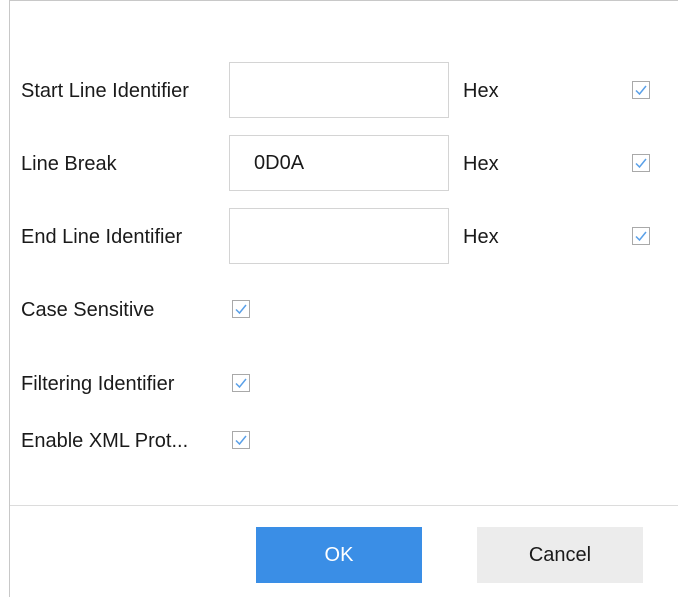  What do you see at coordinates (481, 237) in the screenshot?
I see `end-line-identifier-unit: Hex` at bounding box center [481, 237].